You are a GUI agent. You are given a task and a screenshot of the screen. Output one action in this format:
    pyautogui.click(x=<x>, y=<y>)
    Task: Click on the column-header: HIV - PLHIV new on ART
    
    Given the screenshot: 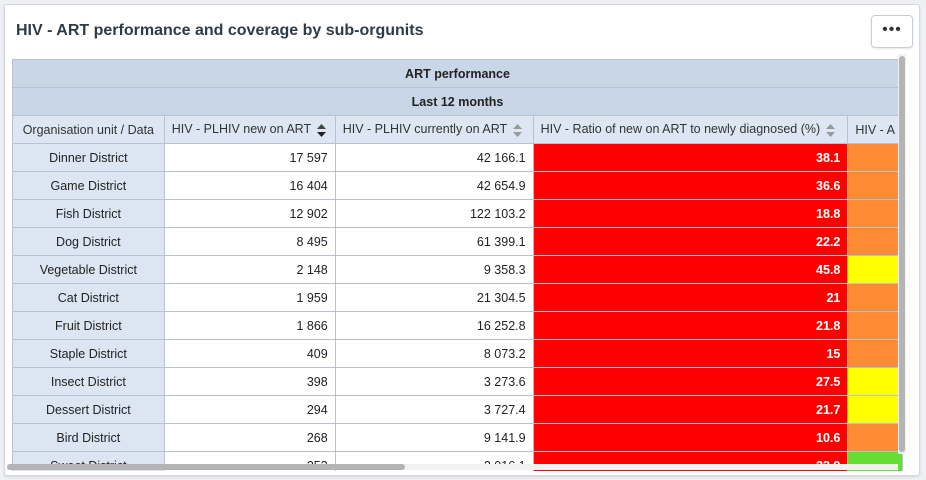 What is the action you would take?
    pyautogui.click(x=249, y=129)
    